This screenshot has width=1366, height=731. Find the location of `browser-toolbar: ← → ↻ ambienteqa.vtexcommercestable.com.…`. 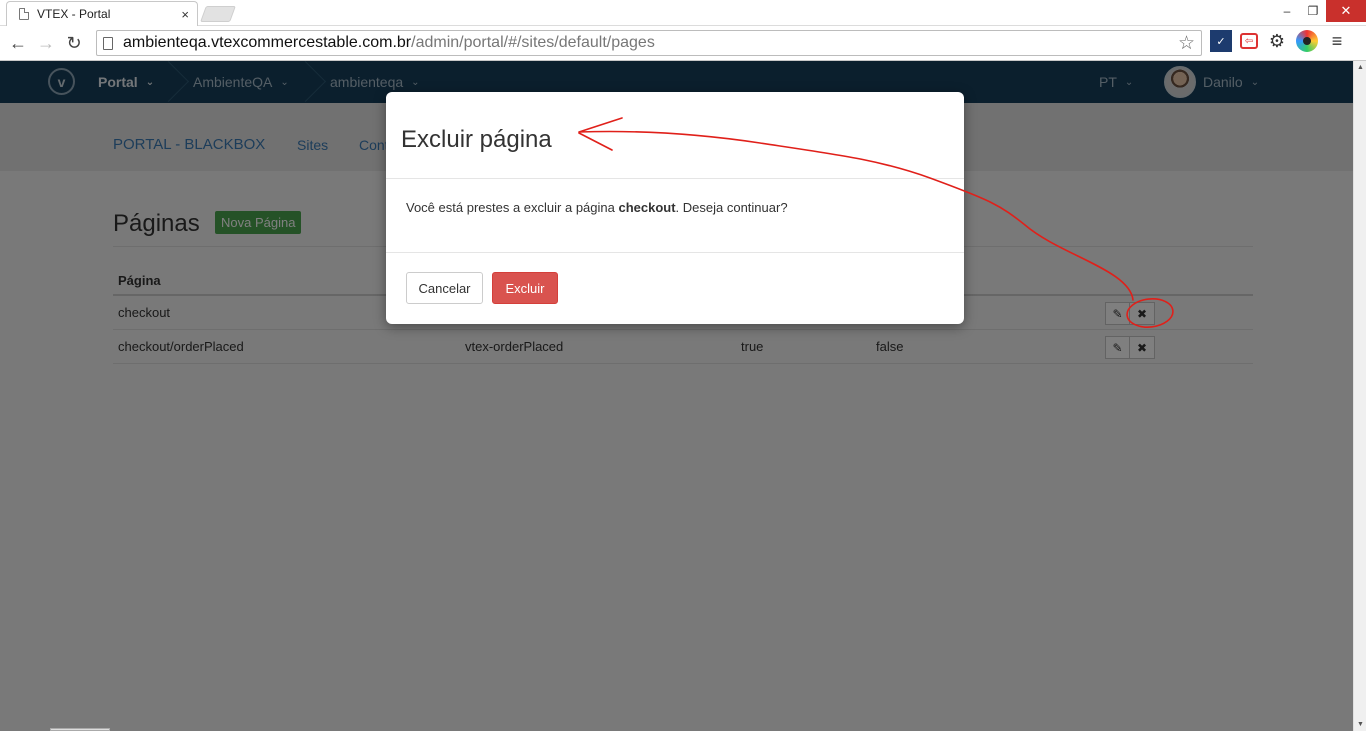

browser-toolbar: ← → ↻ ambienteqa.vtexcommercestable.com.… is located at coordinates (683, 43).